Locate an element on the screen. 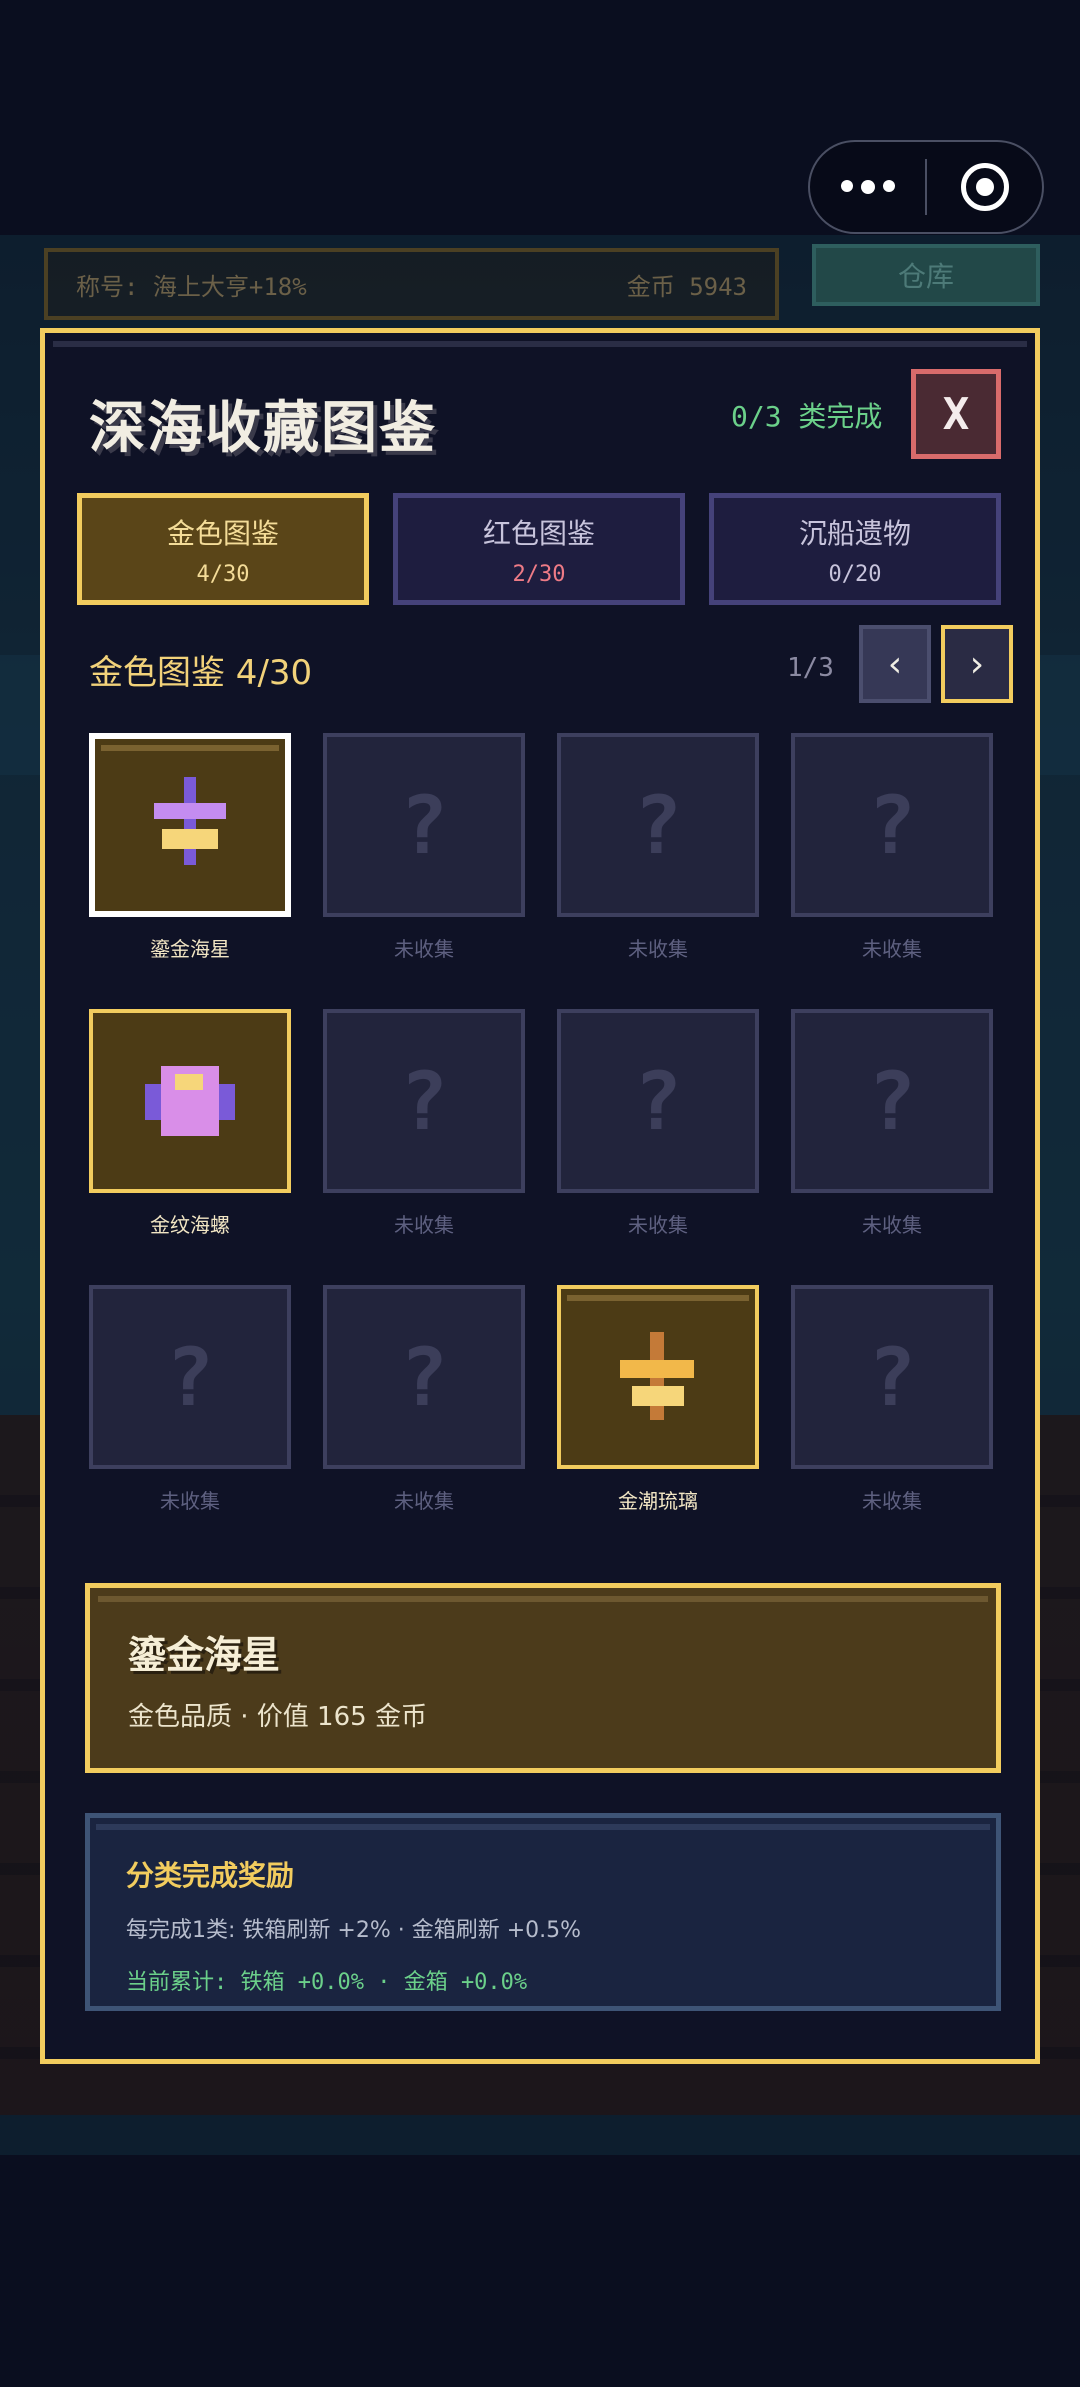 This screenshot has height=2387, width=1080. item-name: 金潮琉璃 is located at coordinates (658, 1501).